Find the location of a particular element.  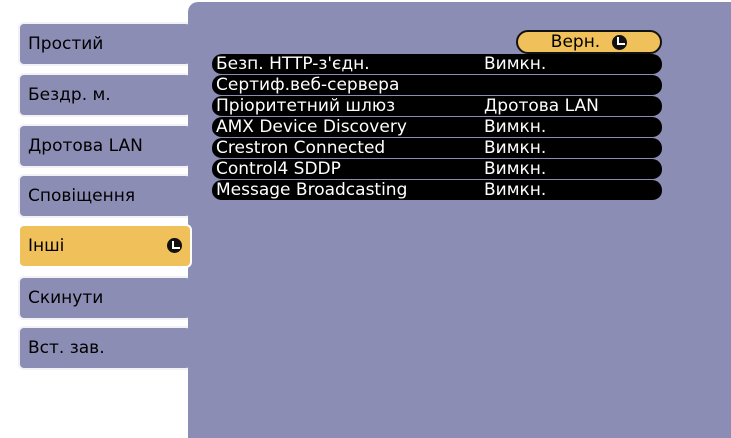

setting-label: Control4 SDDP is located at coordinates (278, 169).